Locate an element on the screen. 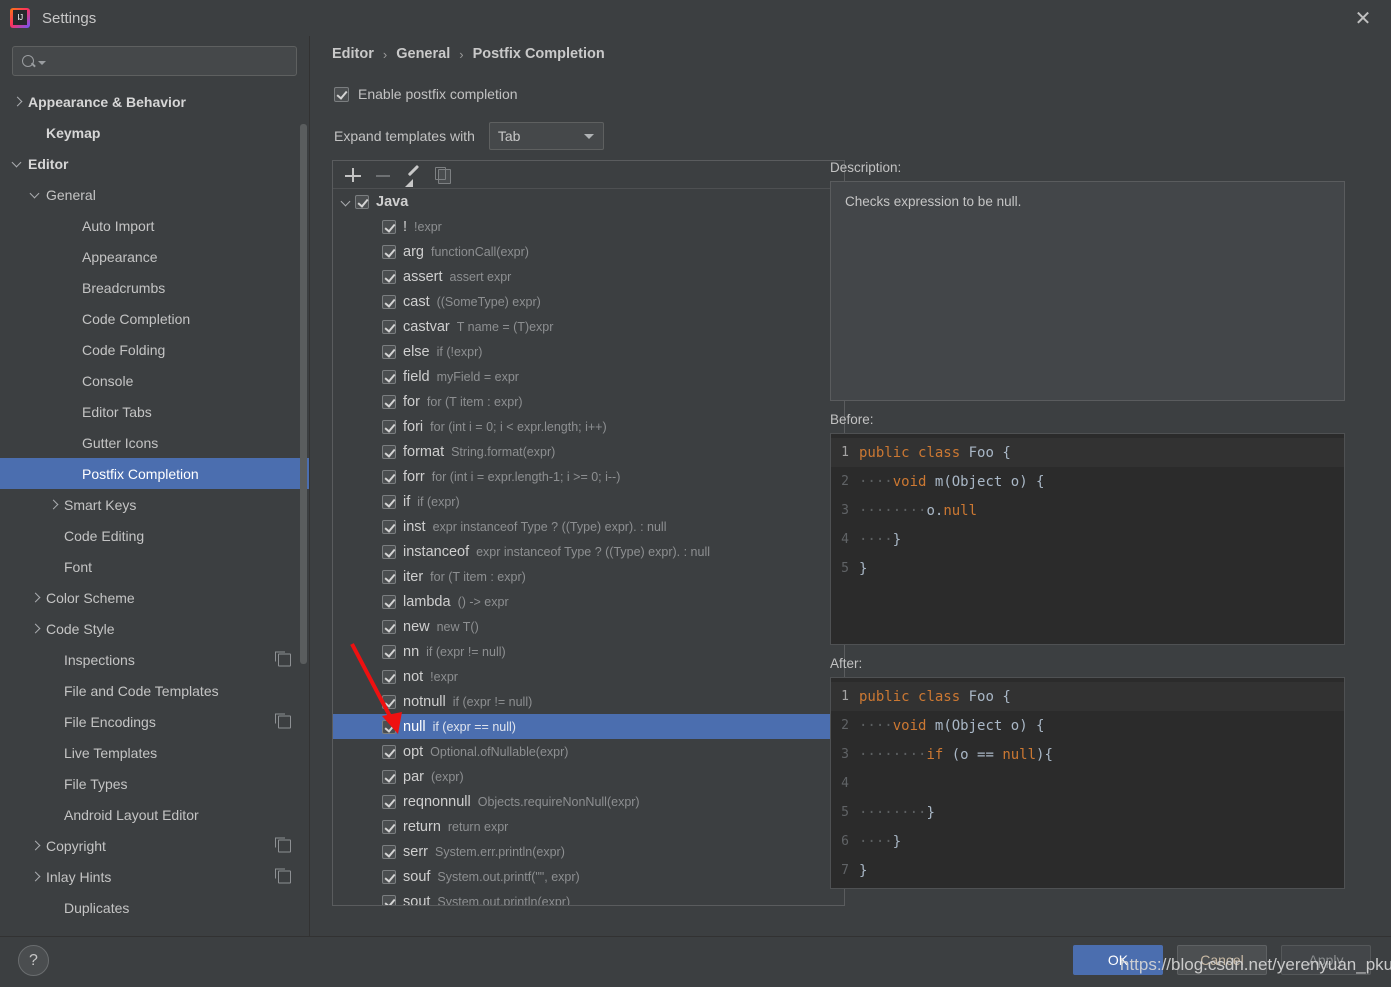  copy-template-button is located at coordinates (443, 175).